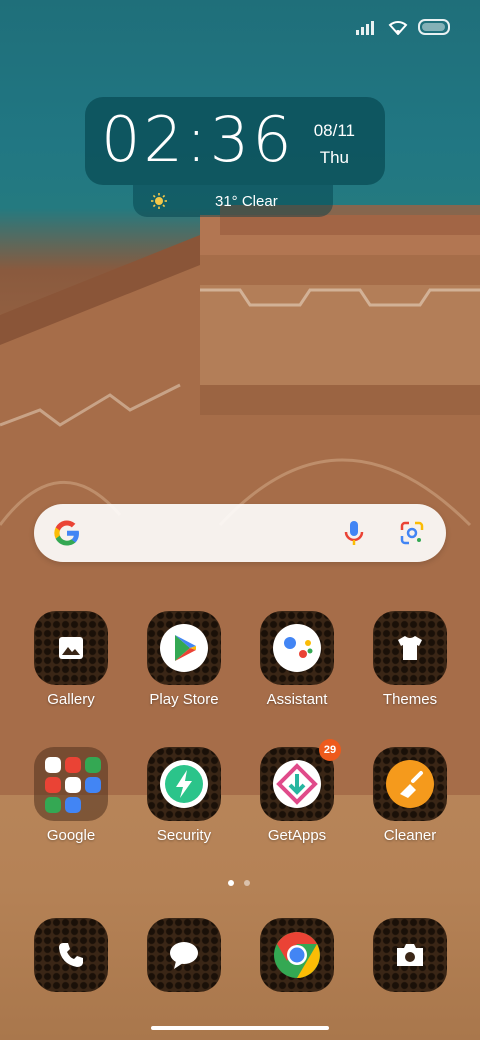 Image resolution: width=480 pixels, height=1040 pixels. I want to click on dock-chrome, so click(297, 955).